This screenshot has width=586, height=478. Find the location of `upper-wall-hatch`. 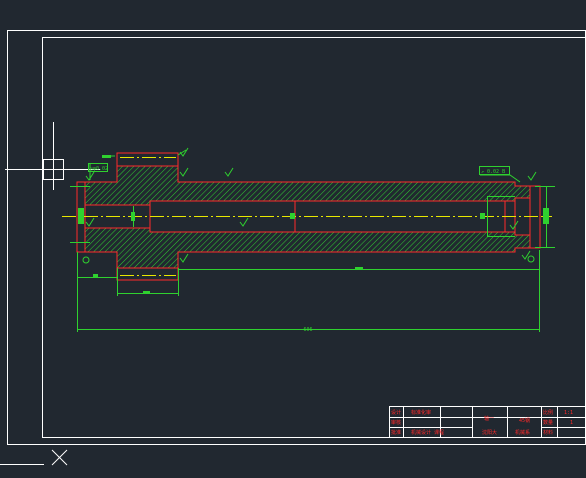

upper-wall-hatch is located at coordinates (307, 185).